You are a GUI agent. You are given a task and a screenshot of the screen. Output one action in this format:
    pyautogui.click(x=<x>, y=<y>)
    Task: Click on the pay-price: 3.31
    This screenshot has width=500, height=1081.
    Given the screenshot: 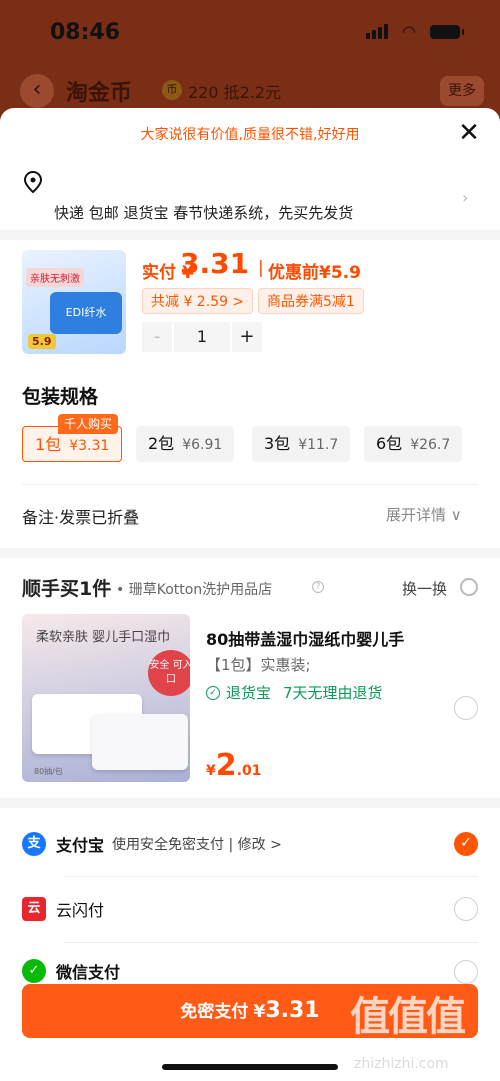 What is the action you would take?
    pyautogui.click(x=215, y=263)
    